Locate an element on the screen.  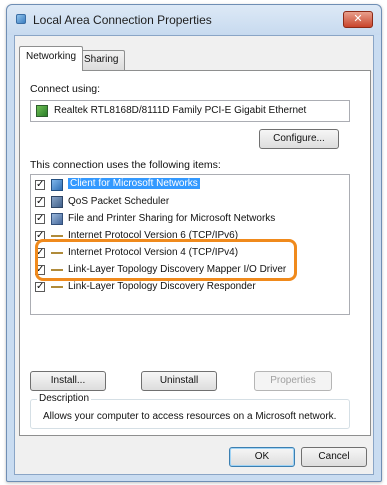
list-item-qos-packet-scheduler: ✓ QoS Packet Scheduler is located at coordinates (190, 202).